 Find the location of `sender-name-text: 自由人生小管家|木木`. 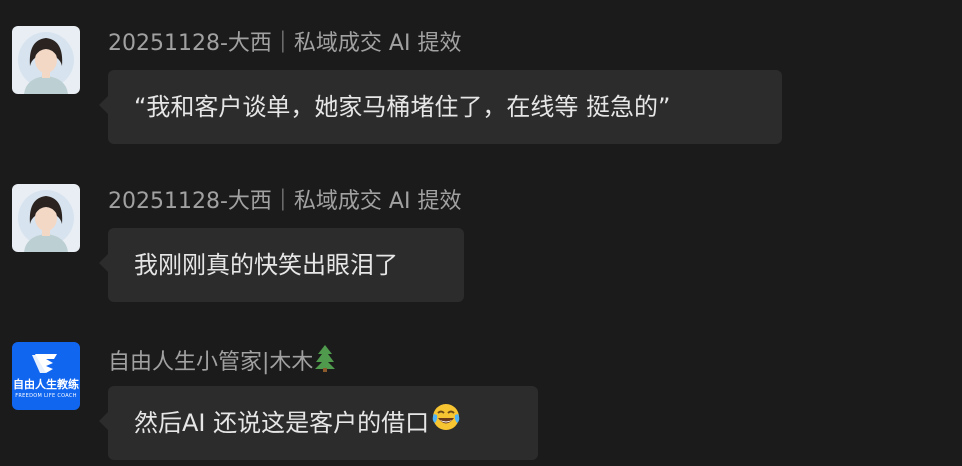

sender-name-text: 自由人生小管家|木木 is located at coordinates (211, 362).